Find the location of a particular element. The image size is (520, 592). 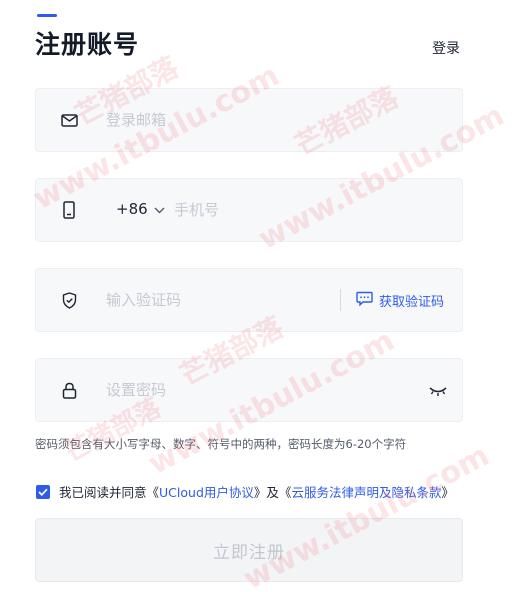

code-field-container: 获取验证码 is located at coordinates (249, 300).